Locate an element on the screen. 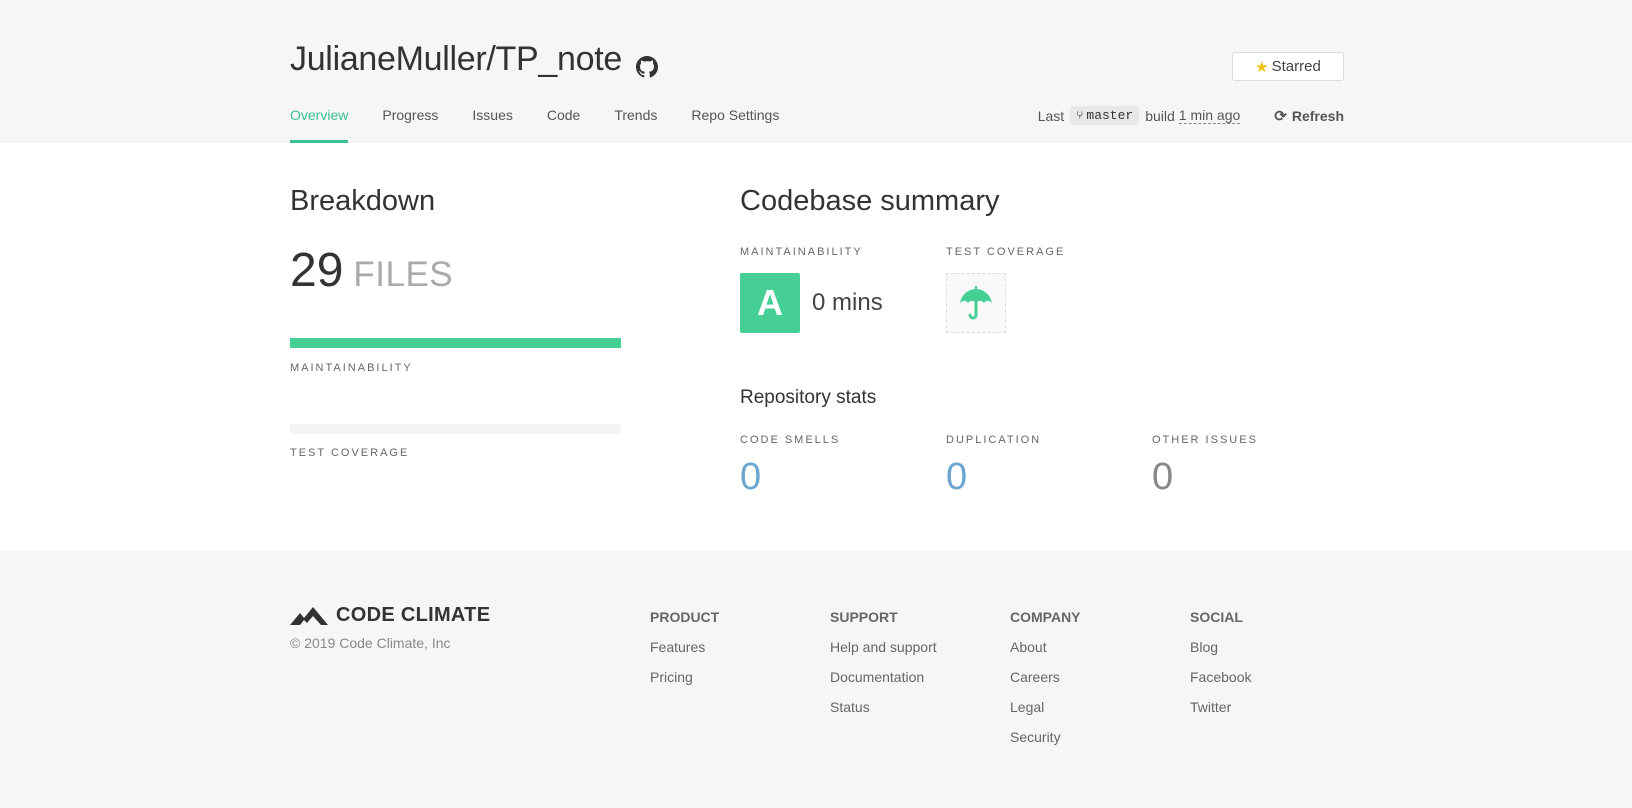  code-smells-label: CODE SMELLS is located at coordinates (790, 440).